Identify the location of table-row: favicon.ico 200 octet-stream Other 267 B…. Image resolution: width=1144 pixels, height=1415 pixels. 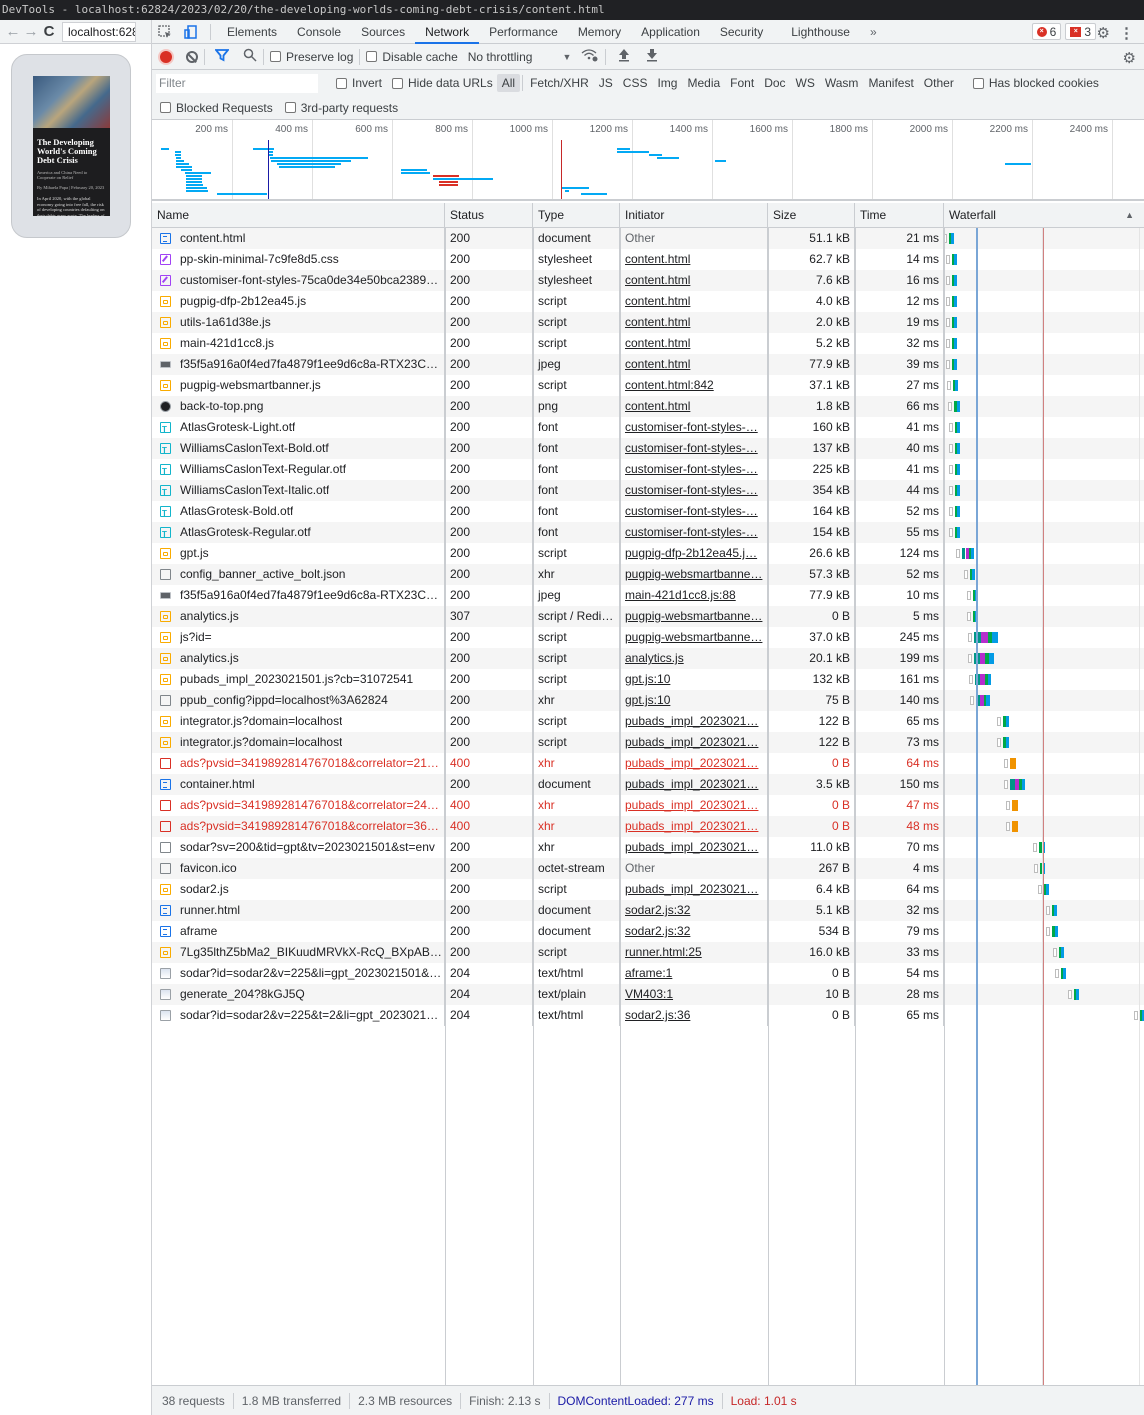
(648, 868).